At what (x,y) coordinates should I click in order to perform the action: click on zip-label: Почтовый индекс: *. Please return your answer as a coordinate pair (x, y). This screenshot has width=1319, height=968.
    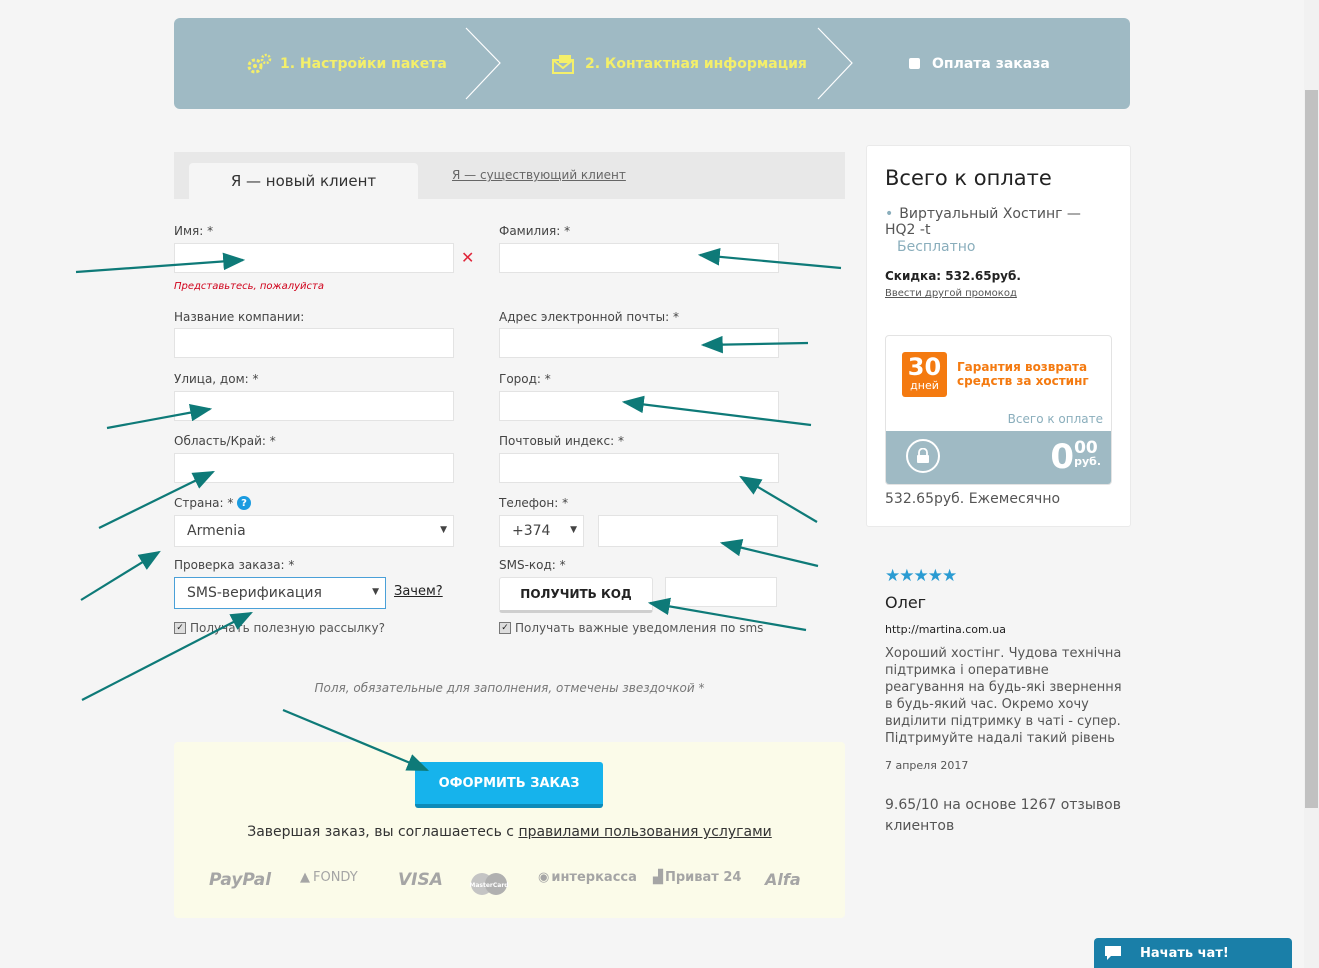
    Looking at the image, I should click on (561, 441).